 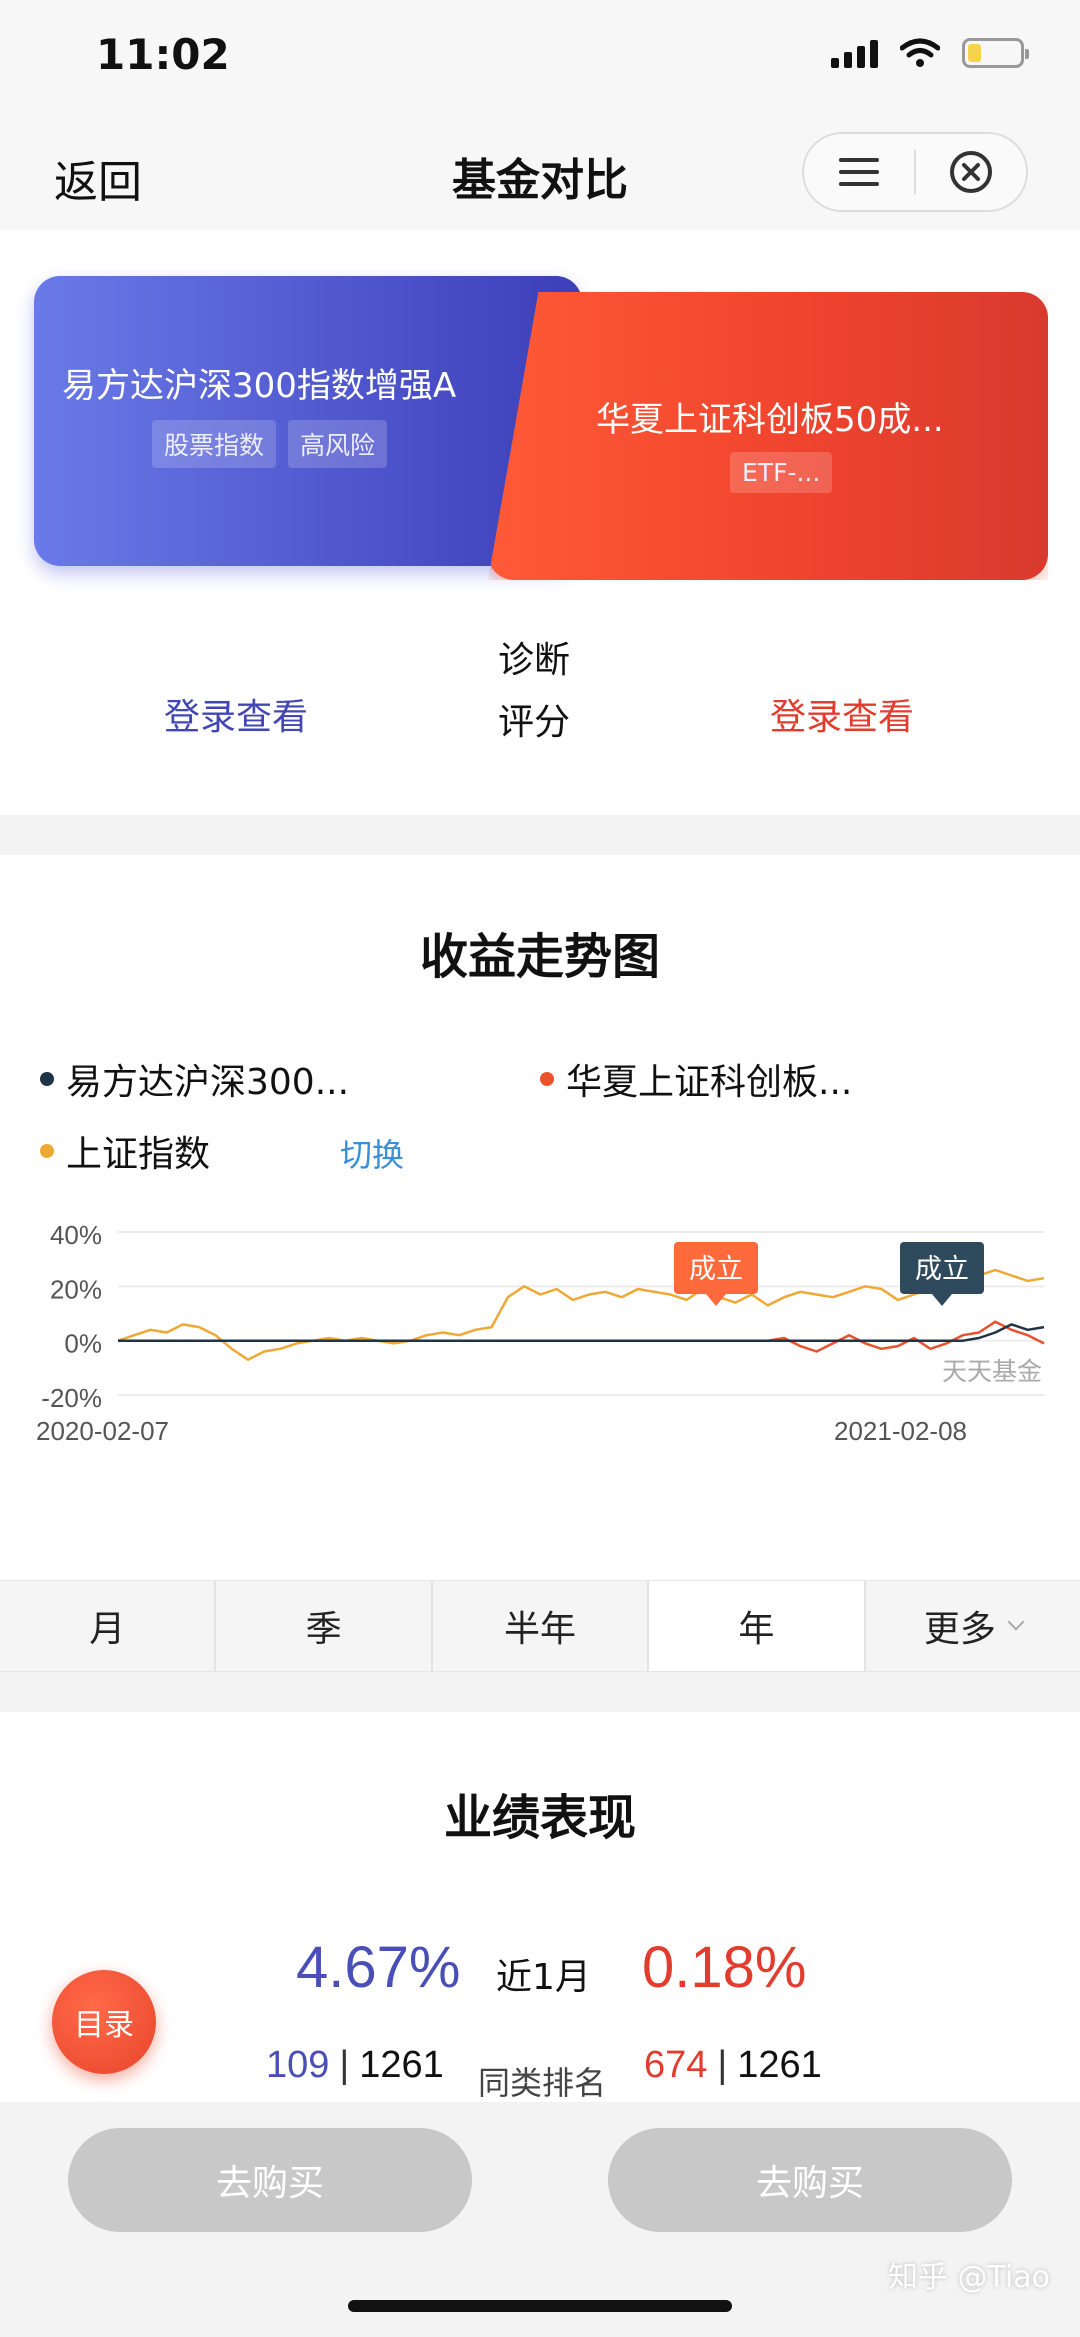 What do you see at coordinates (83, 1344) in the screenshot?
I see `y-tick-label: 0%` at bounding box center [83, 1344].